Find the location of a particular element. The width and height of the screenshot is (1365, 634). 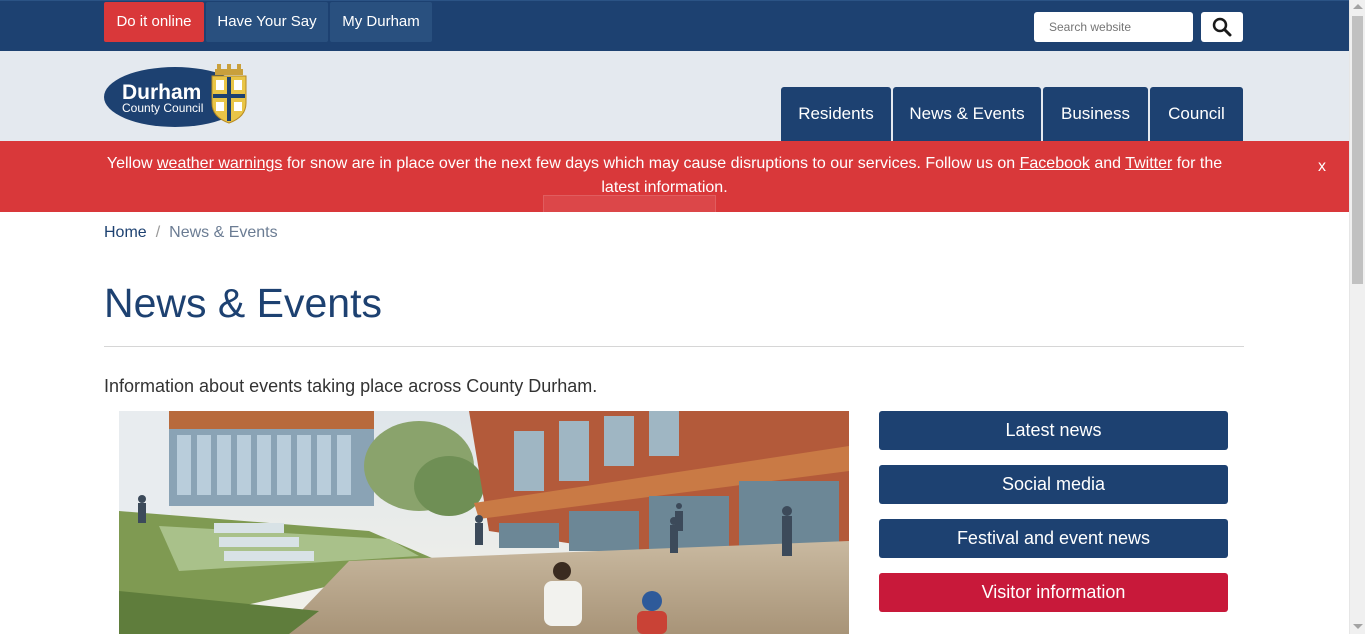

search-icon is located at coordinates (1222, 27).